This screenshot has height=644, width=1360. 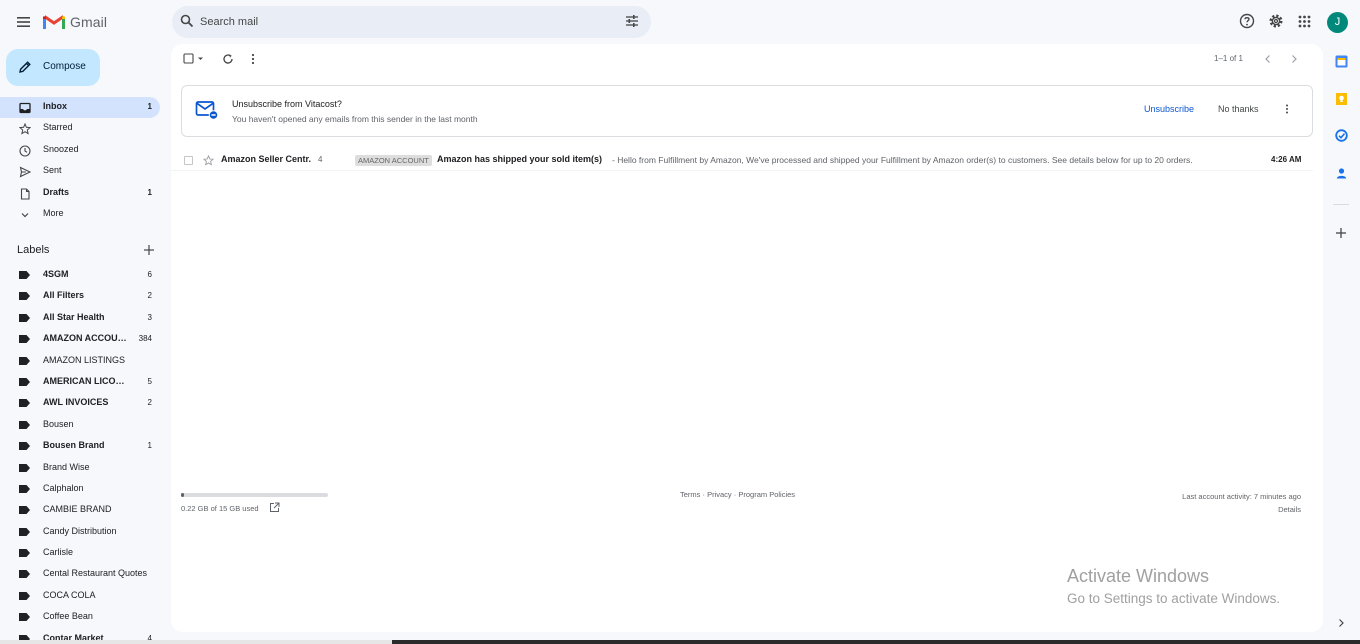 I want to click on email-label-badge: AMAZON ACCOUNT, so click(x=393, y=160).